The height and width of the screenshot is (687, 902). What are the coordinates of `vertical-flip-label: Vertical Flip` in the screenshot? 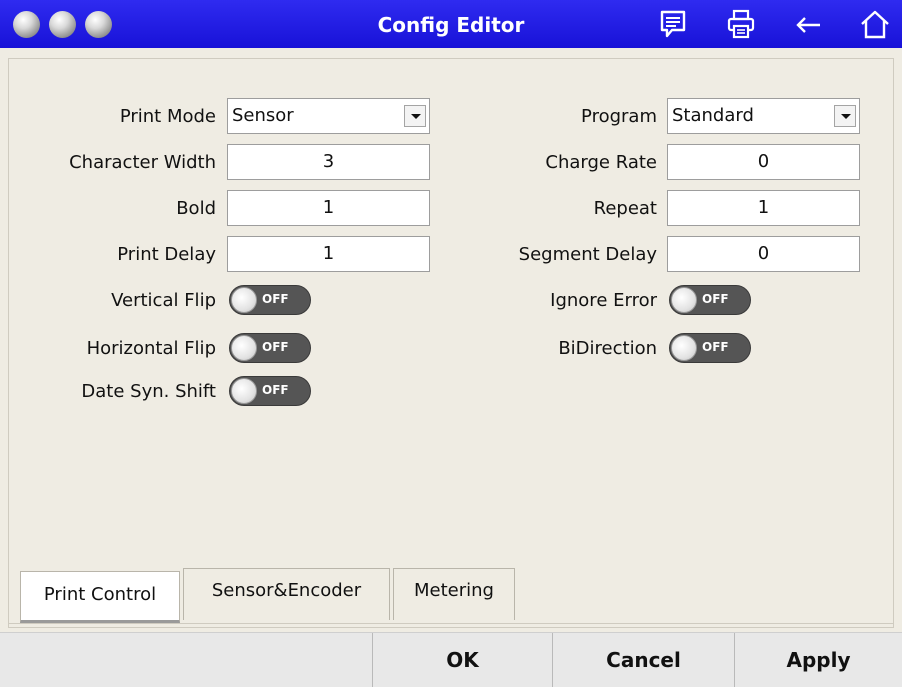 It's located at (163, 300).